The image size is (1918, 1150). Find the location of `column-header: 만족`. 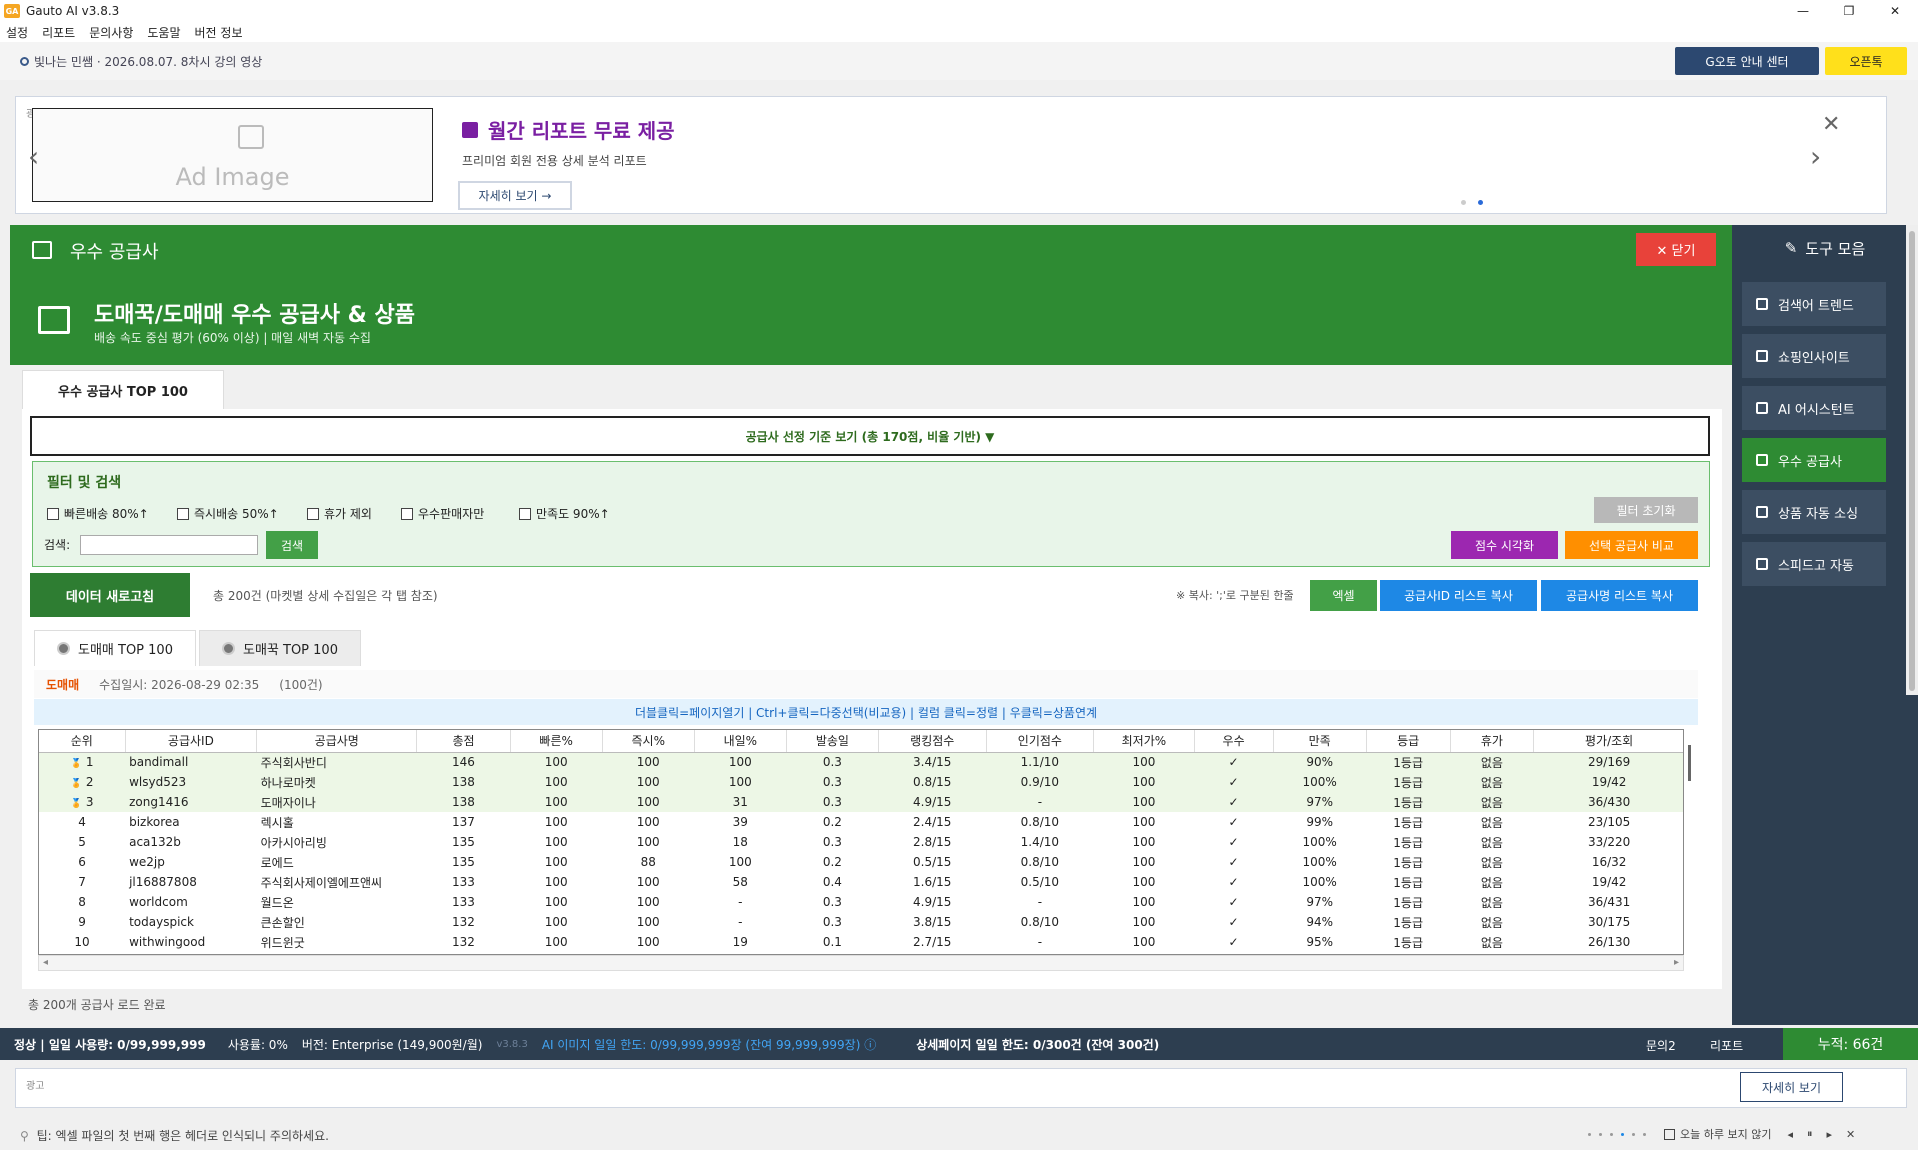

column-header: 만족 is located at coordinates (1320, 741).